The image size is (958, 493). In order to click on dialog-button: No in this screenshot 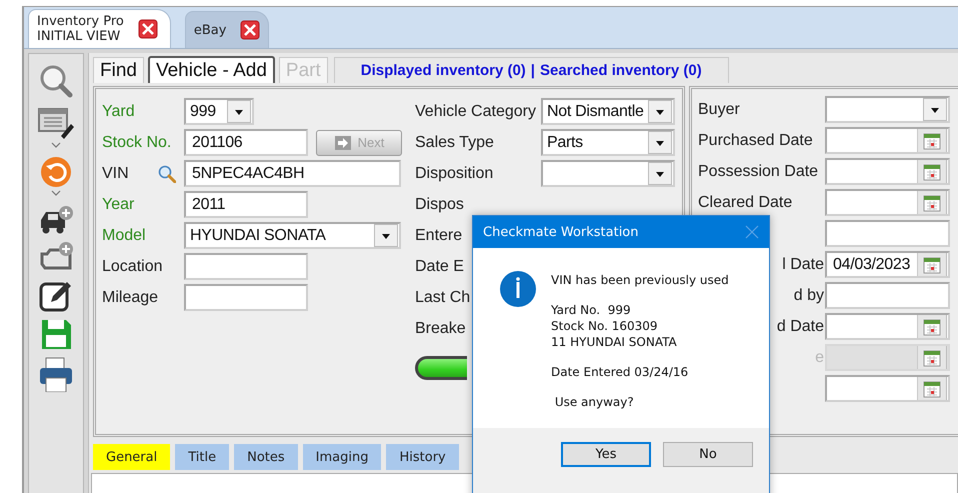, I will do `click(708, 454)`.